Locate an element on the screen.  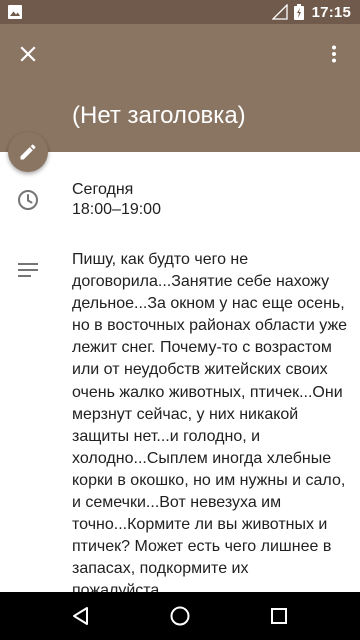
home-button is located at coordinates (180, 616).